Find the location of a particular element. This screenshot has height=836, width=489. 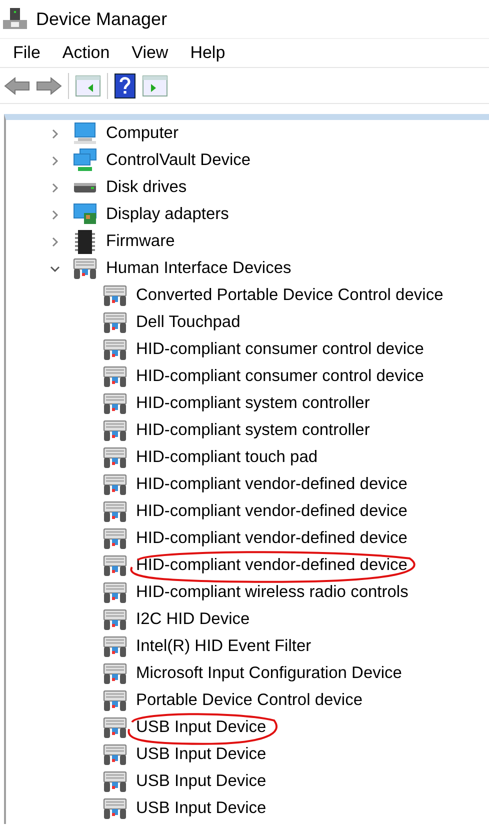

device-item: Microsoft Input Configuration Device is located at coordinates (269, 673).